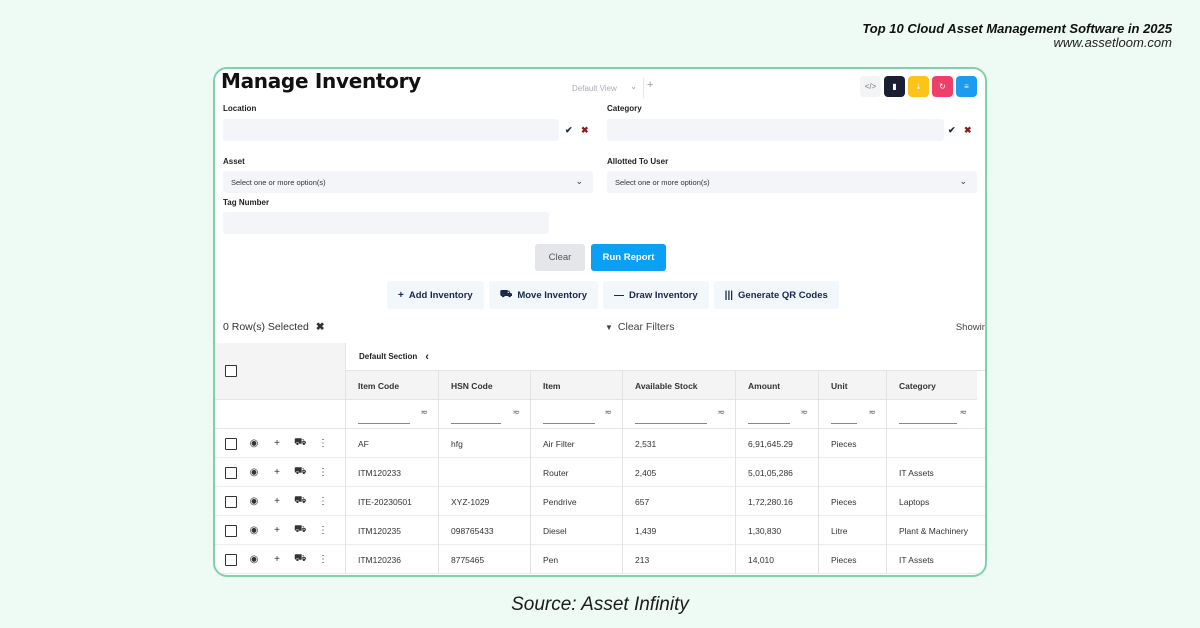 This screenshot has width=1200, height=628. I want to click on clear-filters-button: ▼ Clear Filters, so click(640, 327).